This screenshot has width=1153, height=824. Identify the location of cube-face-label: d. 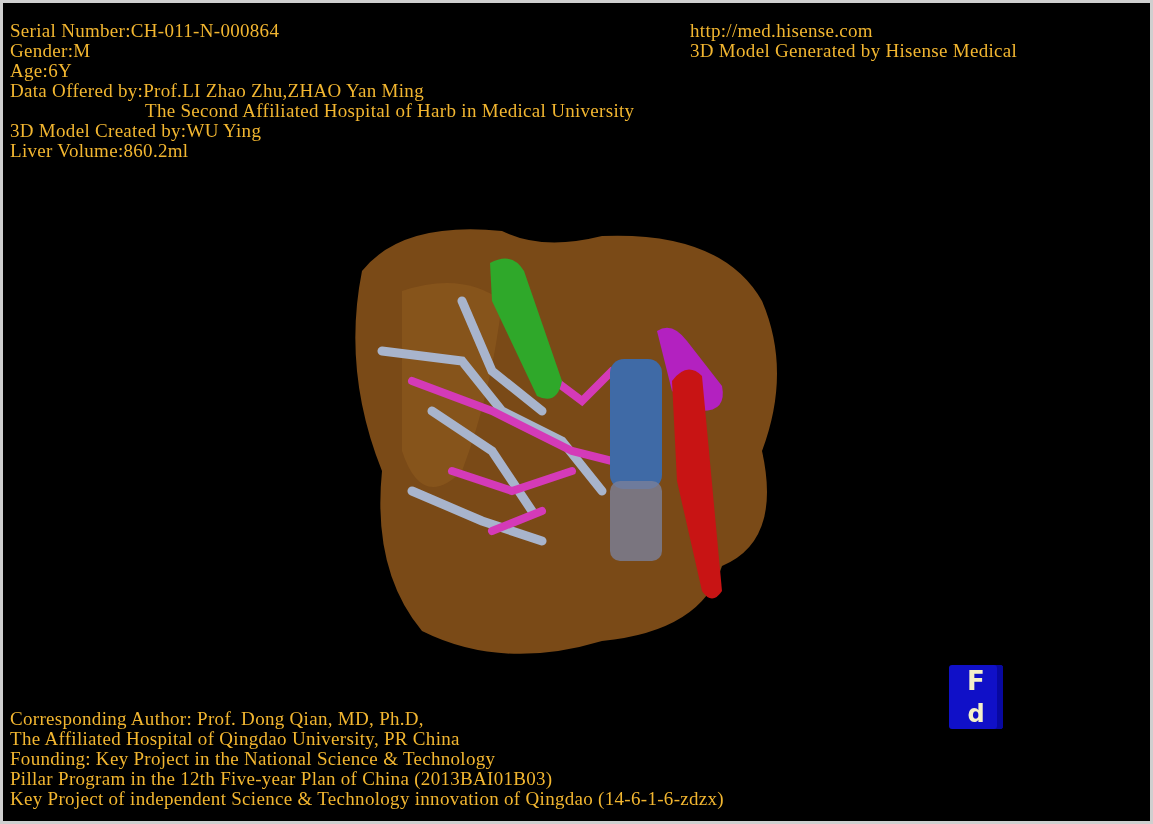
(976, 714).